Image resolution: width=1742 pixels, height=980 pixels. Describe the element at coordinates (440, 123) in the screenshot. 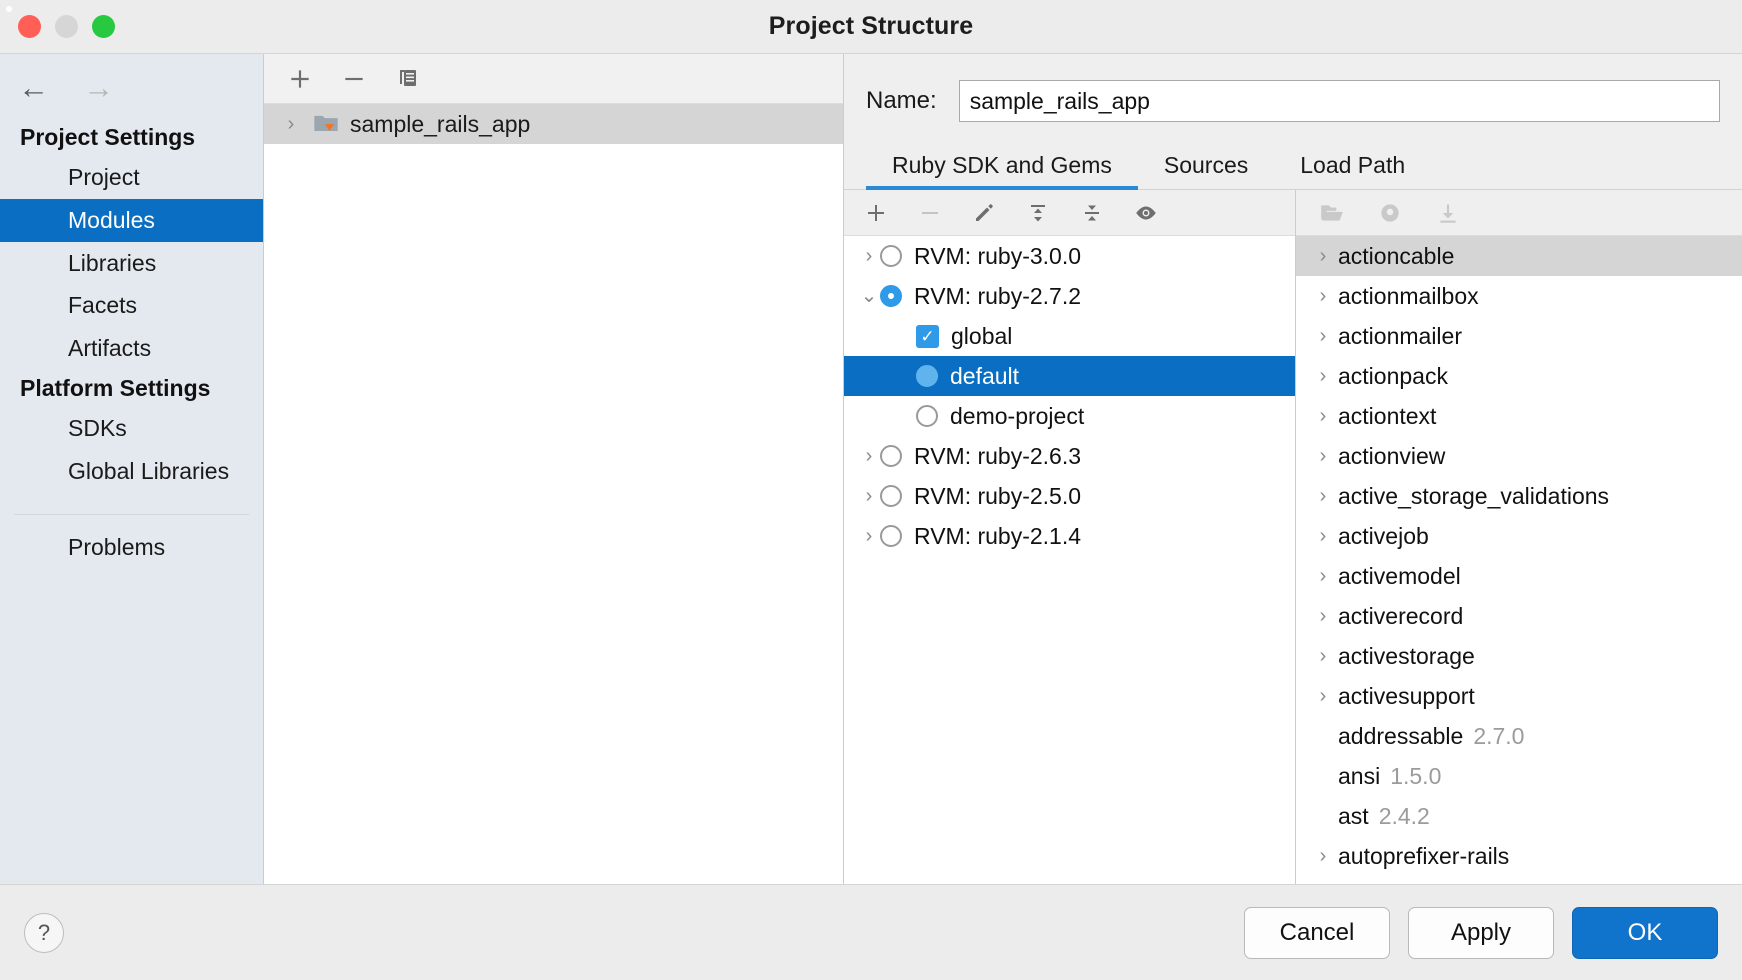

I see `module-tree-label: sample_rails_app` at that location.